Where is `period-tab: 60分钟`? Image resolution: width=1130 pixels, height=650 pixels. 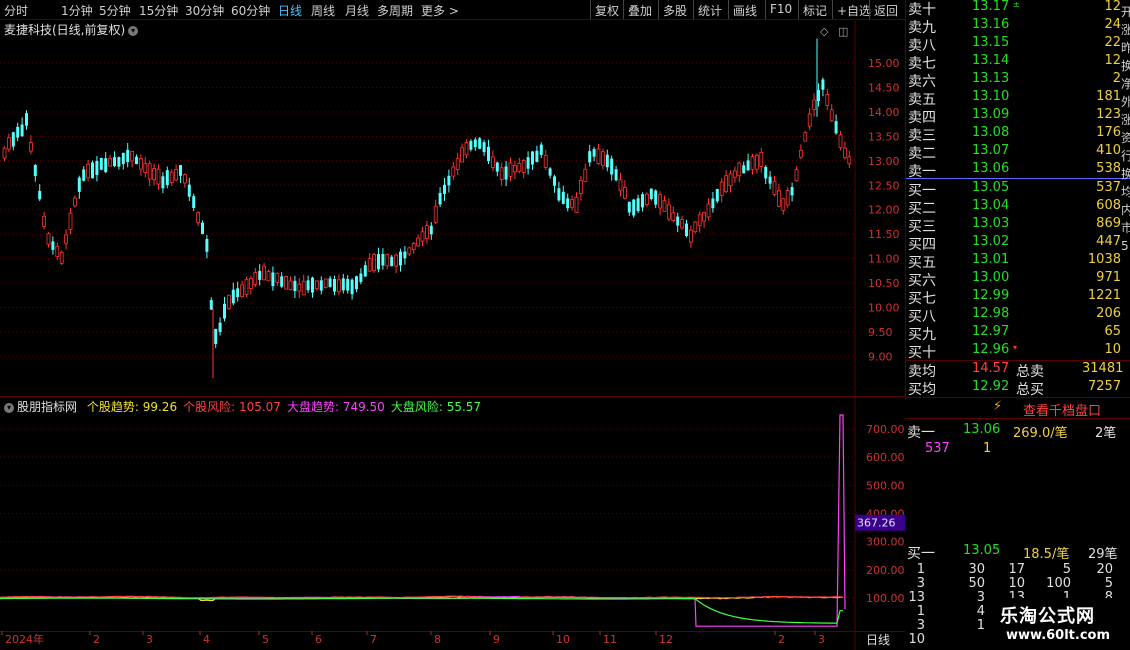 period-tab: 60分钟 is located at coordinates (250, 10).